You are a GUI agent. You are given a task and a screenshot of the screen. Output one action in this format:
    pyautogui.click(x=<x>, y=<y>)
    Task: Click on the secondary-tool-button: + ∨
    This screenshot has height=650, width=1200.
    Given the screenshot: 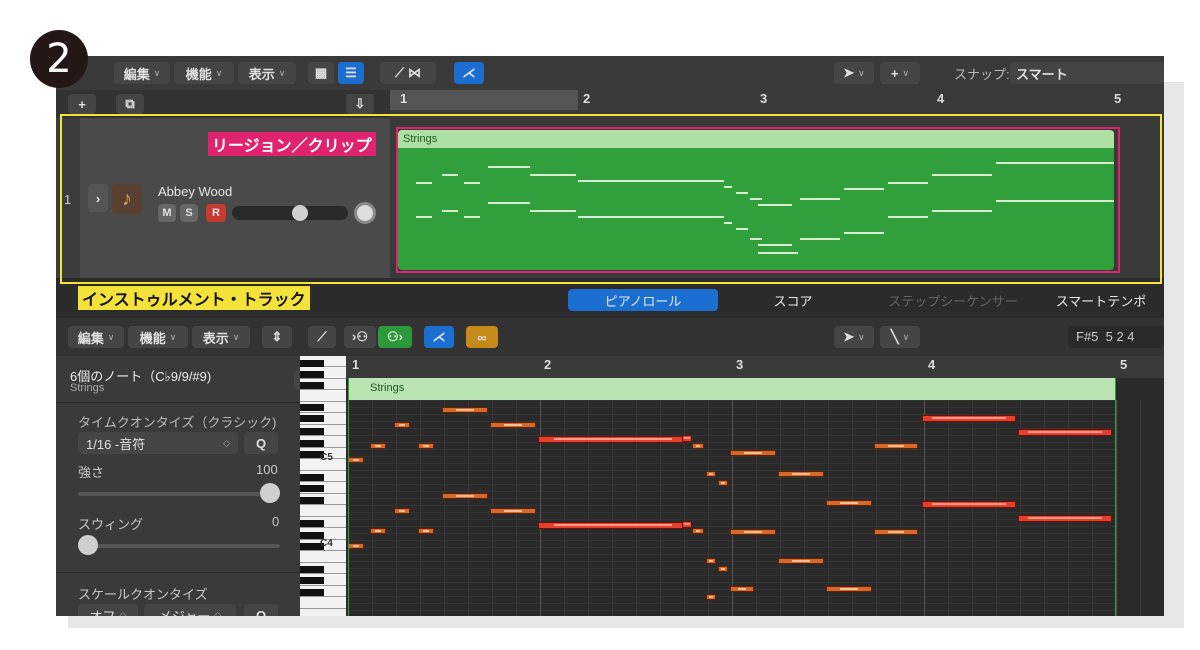 What is the action you would take?
    pyautogui.click(x=900, y=73)
    